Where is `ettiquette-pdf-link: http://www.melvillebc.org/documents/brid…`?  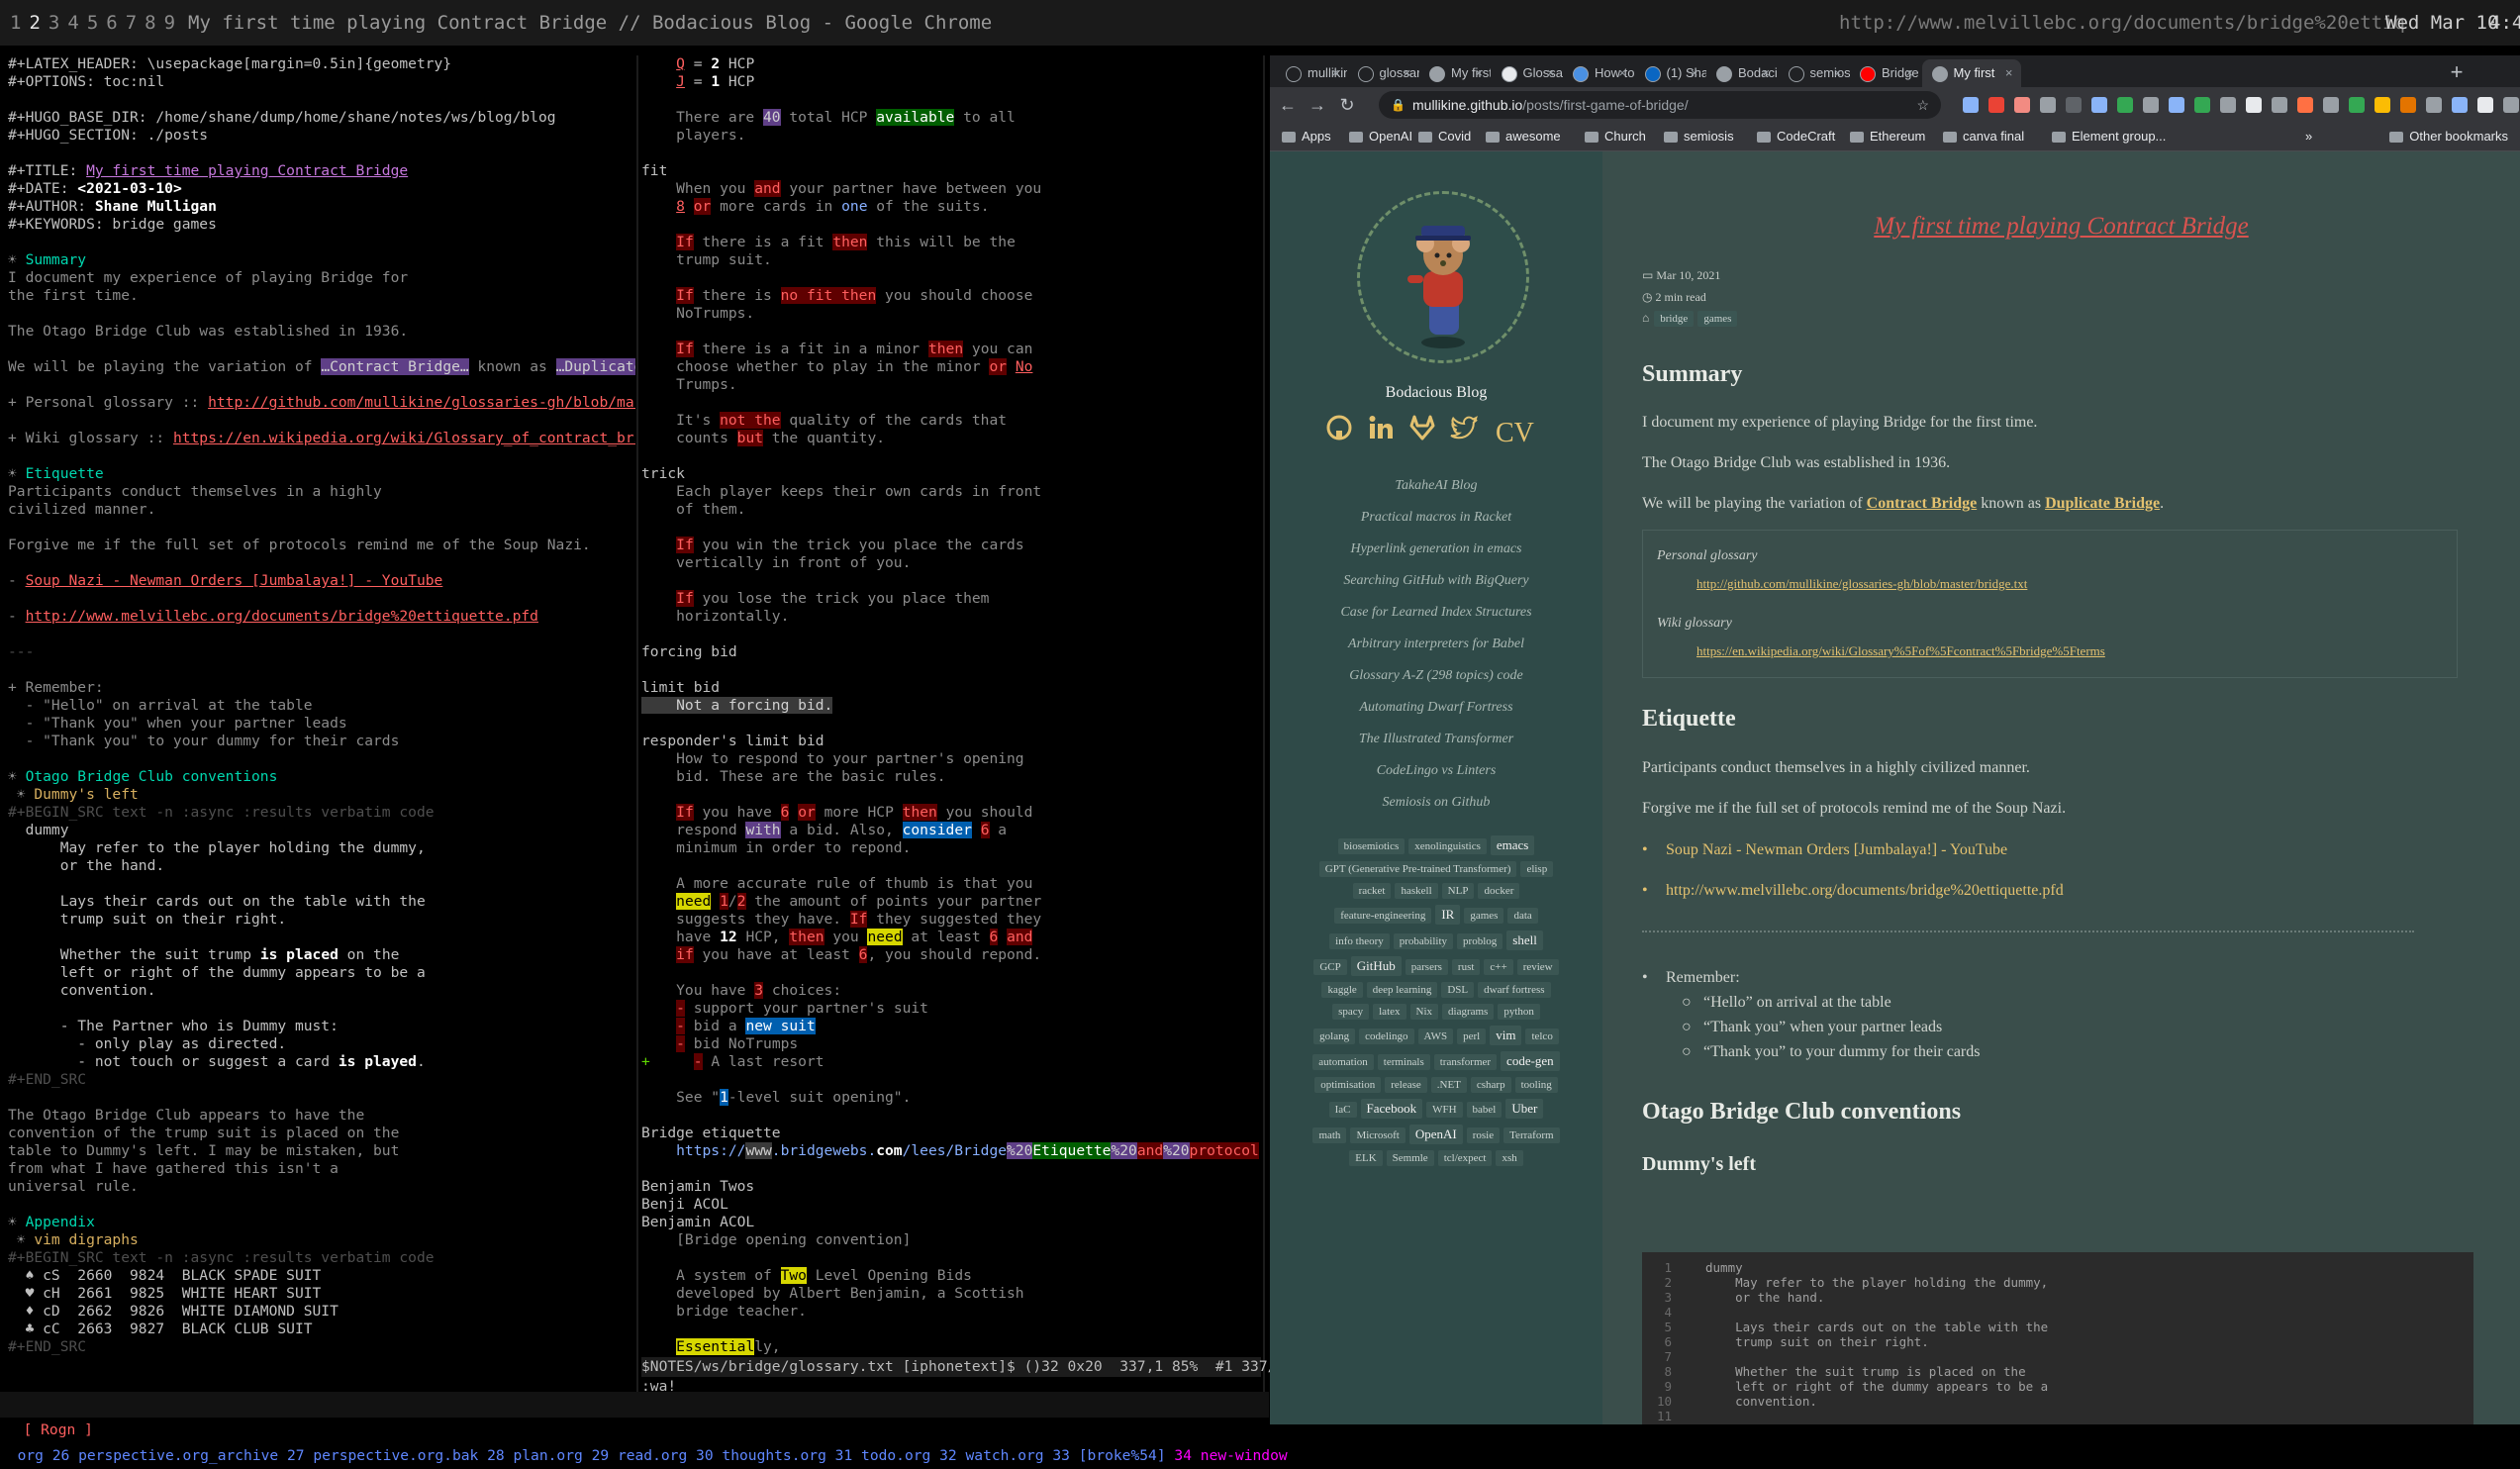 ettiquette-pdf-link: http://www.melvillebc.org/documents/brid… is located at coordinates (1865, 891).